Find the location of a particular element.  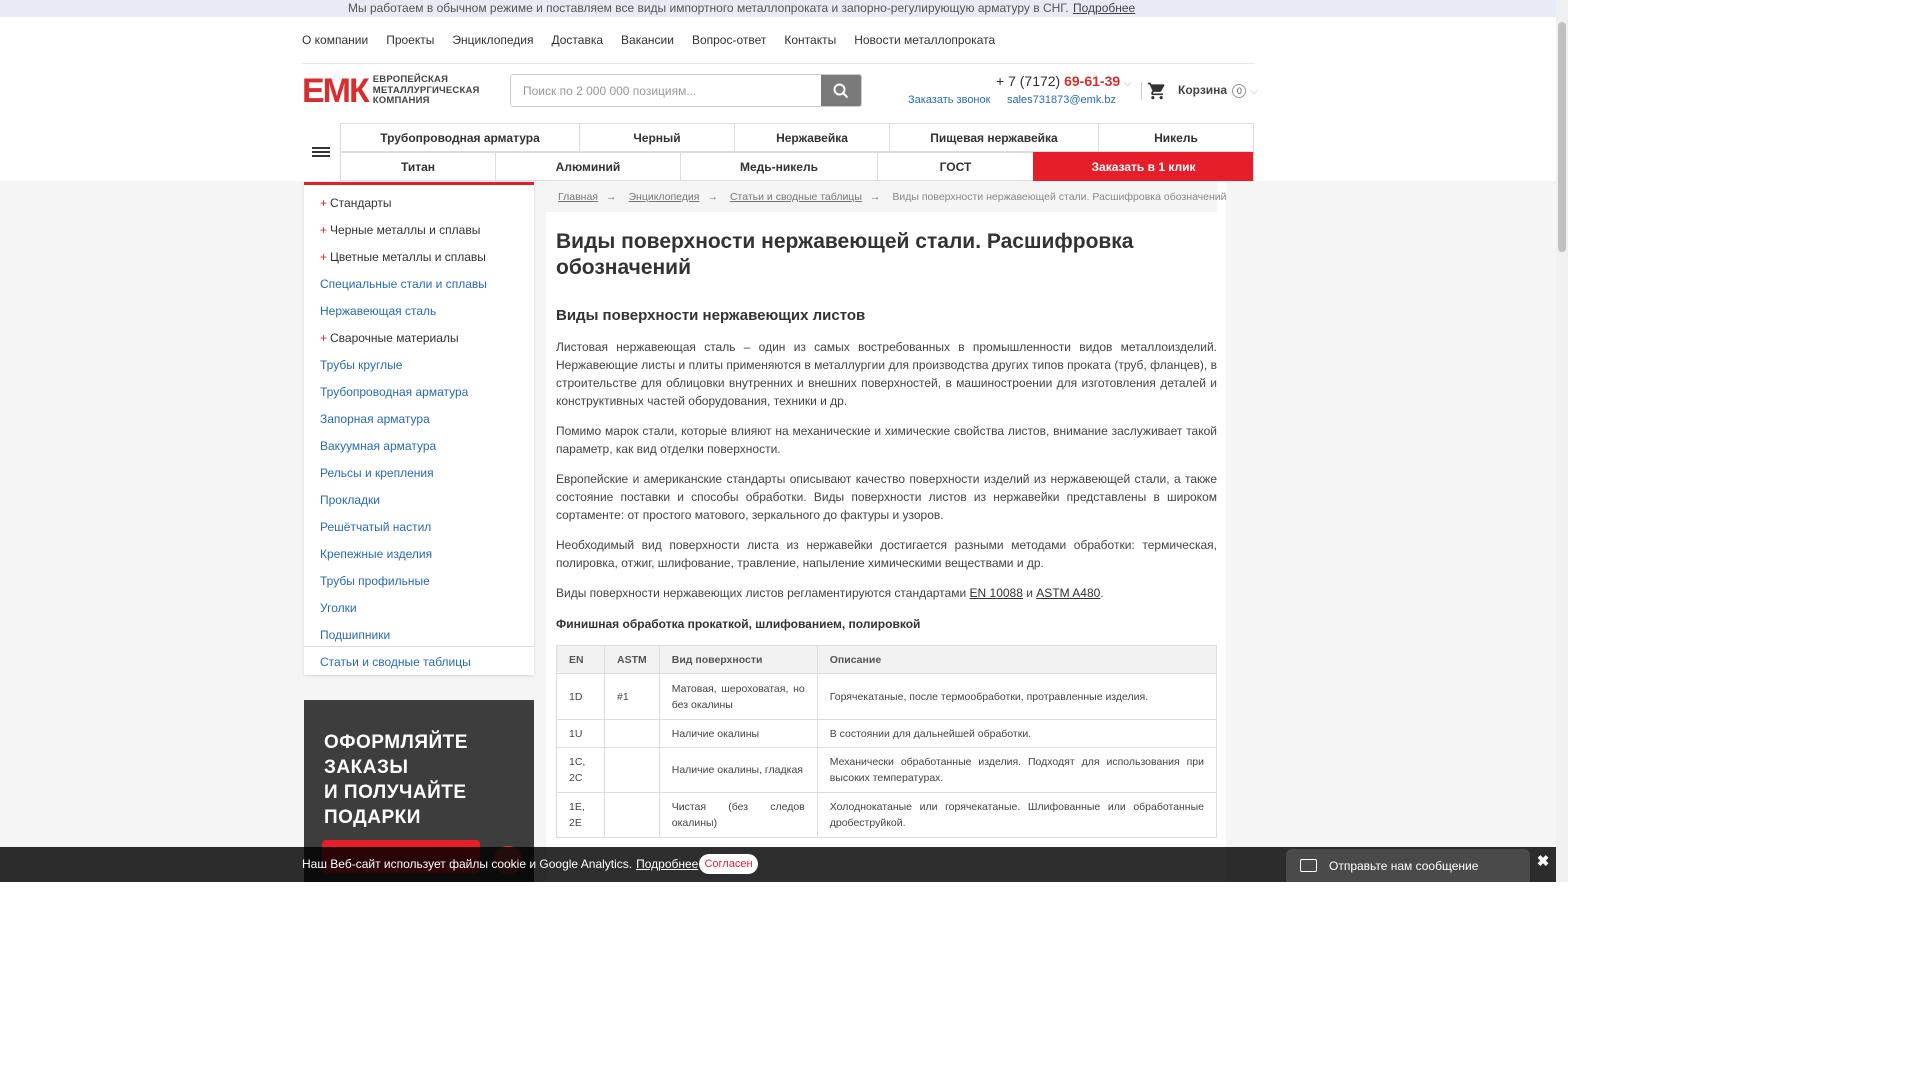

sidebar-divider is located at coordinates (419, 646).